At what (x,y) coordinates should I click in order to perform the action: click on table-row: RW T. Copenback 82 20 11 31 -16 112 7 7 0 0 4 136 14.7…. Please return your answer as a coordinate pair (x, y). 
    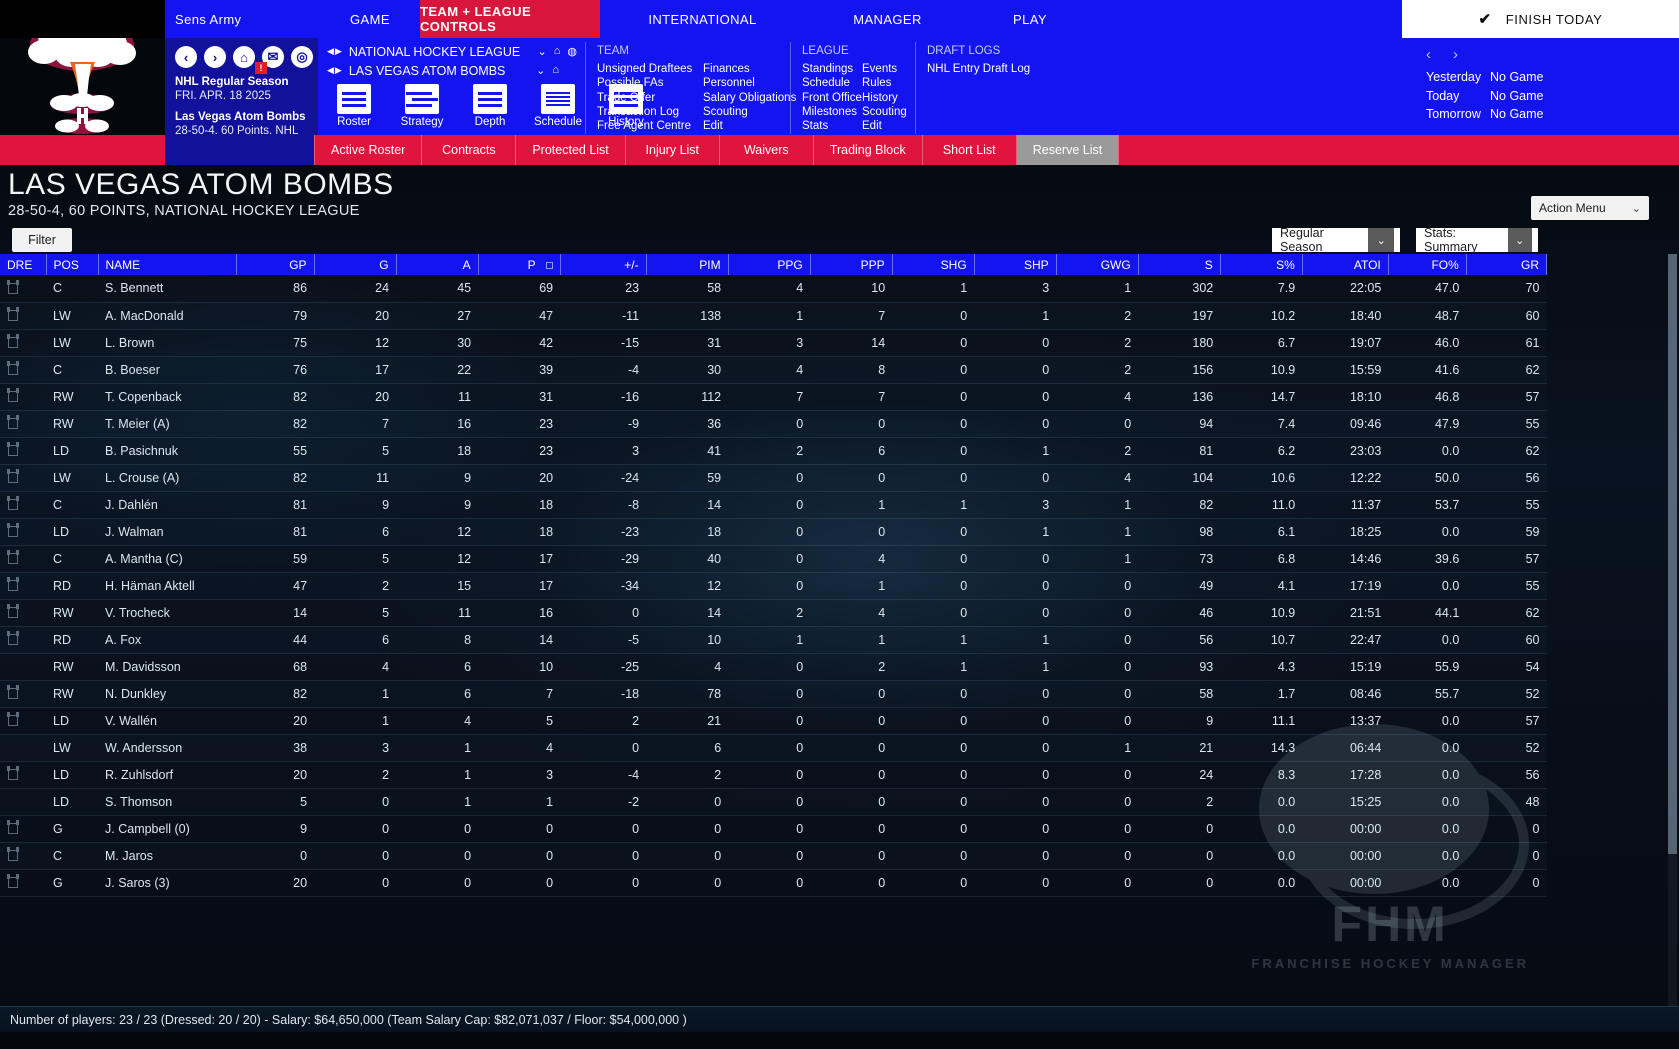
    Looking at the image, I should click on (773, 397).